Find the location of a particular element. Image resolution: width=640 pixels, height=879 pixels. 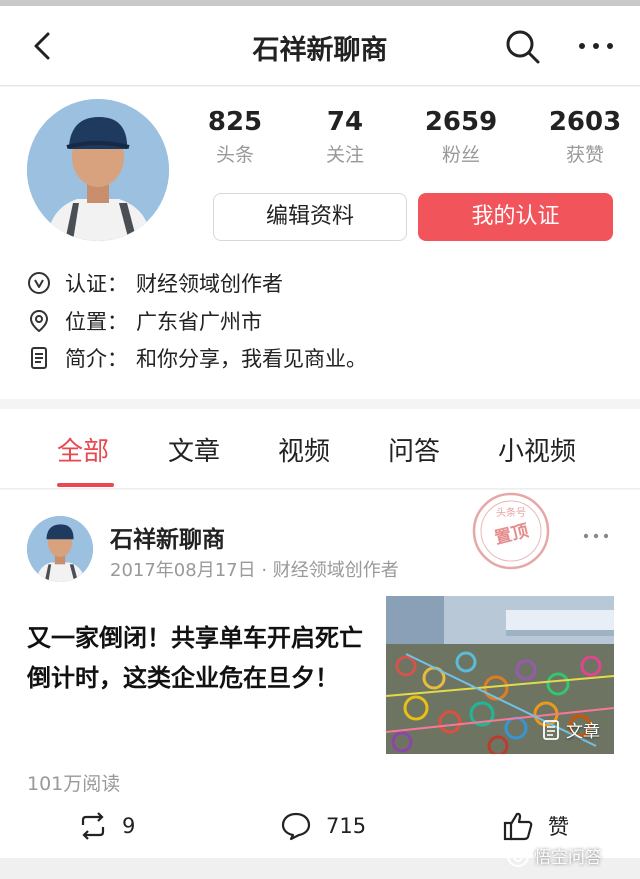

more-button is located at coordinates (597, 46).